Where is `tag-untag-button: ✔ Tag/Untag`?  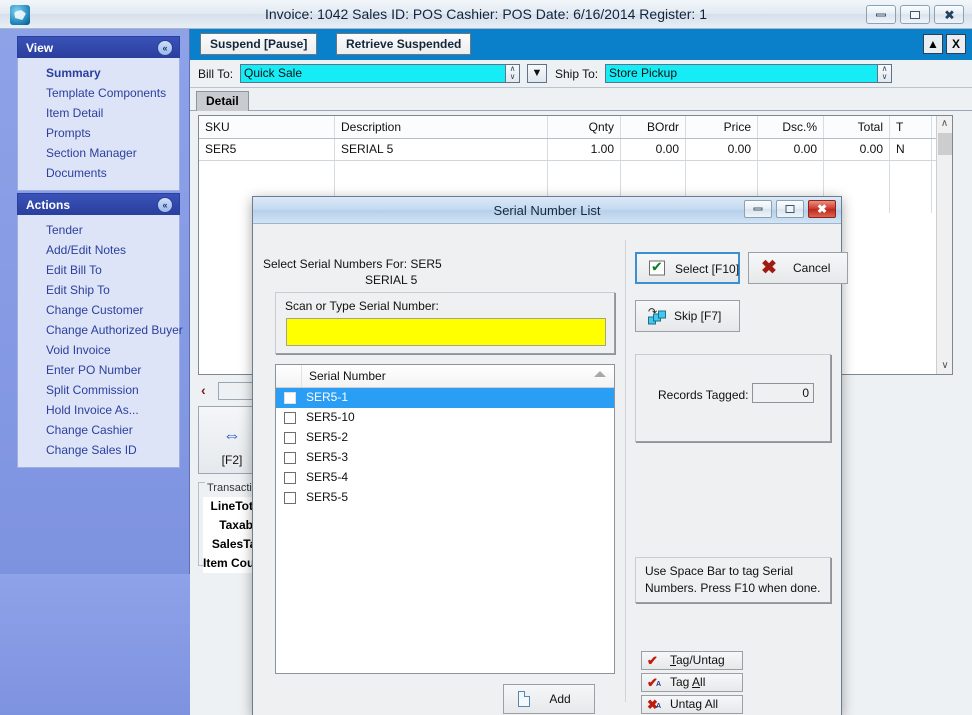 tag-untag-button: ✔ Tag/Untag is located at coordinates (692, 660).